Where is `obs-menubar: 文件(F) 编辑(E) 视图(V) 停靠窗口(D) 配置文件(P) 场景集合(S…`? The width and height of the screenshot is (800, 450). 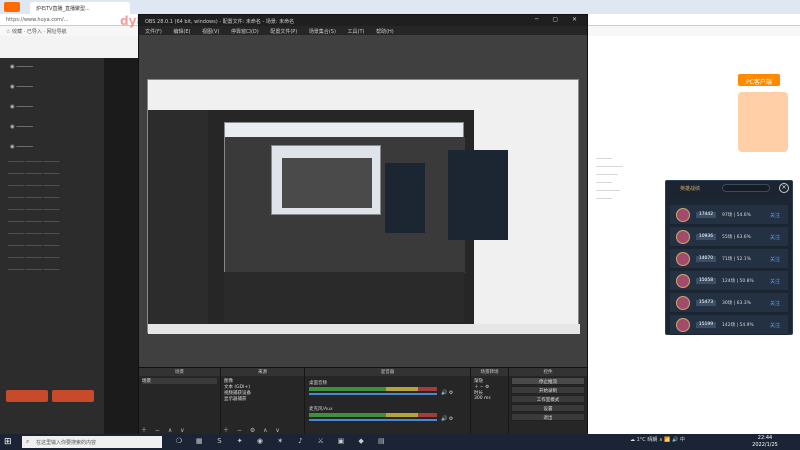
obs-menubar: 文件(F) 编辑(E) 视图(V) 停靠窗口(D) 配置文件(P) 场景集合(S… is located at coordinates (363, 30).